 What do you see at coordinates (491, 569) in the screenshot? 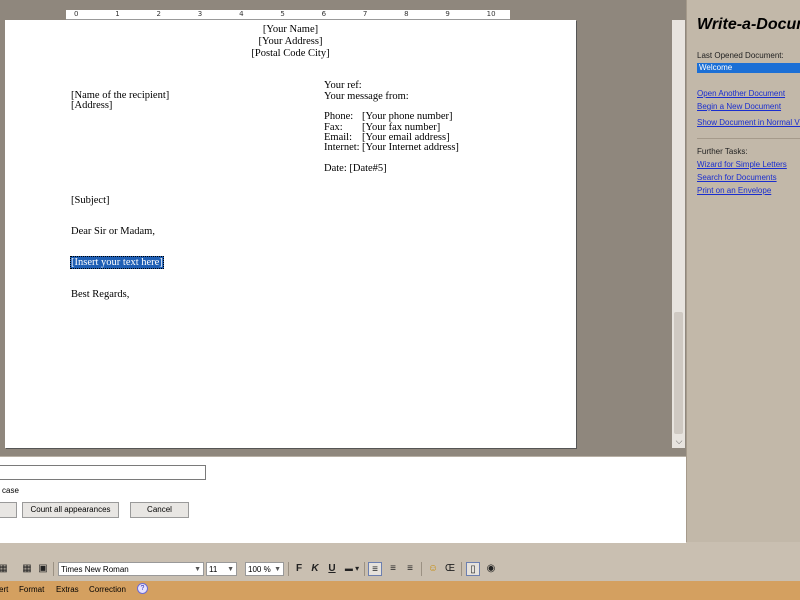
I see `preview-icon: ◉` at bounding box center [491, 569].